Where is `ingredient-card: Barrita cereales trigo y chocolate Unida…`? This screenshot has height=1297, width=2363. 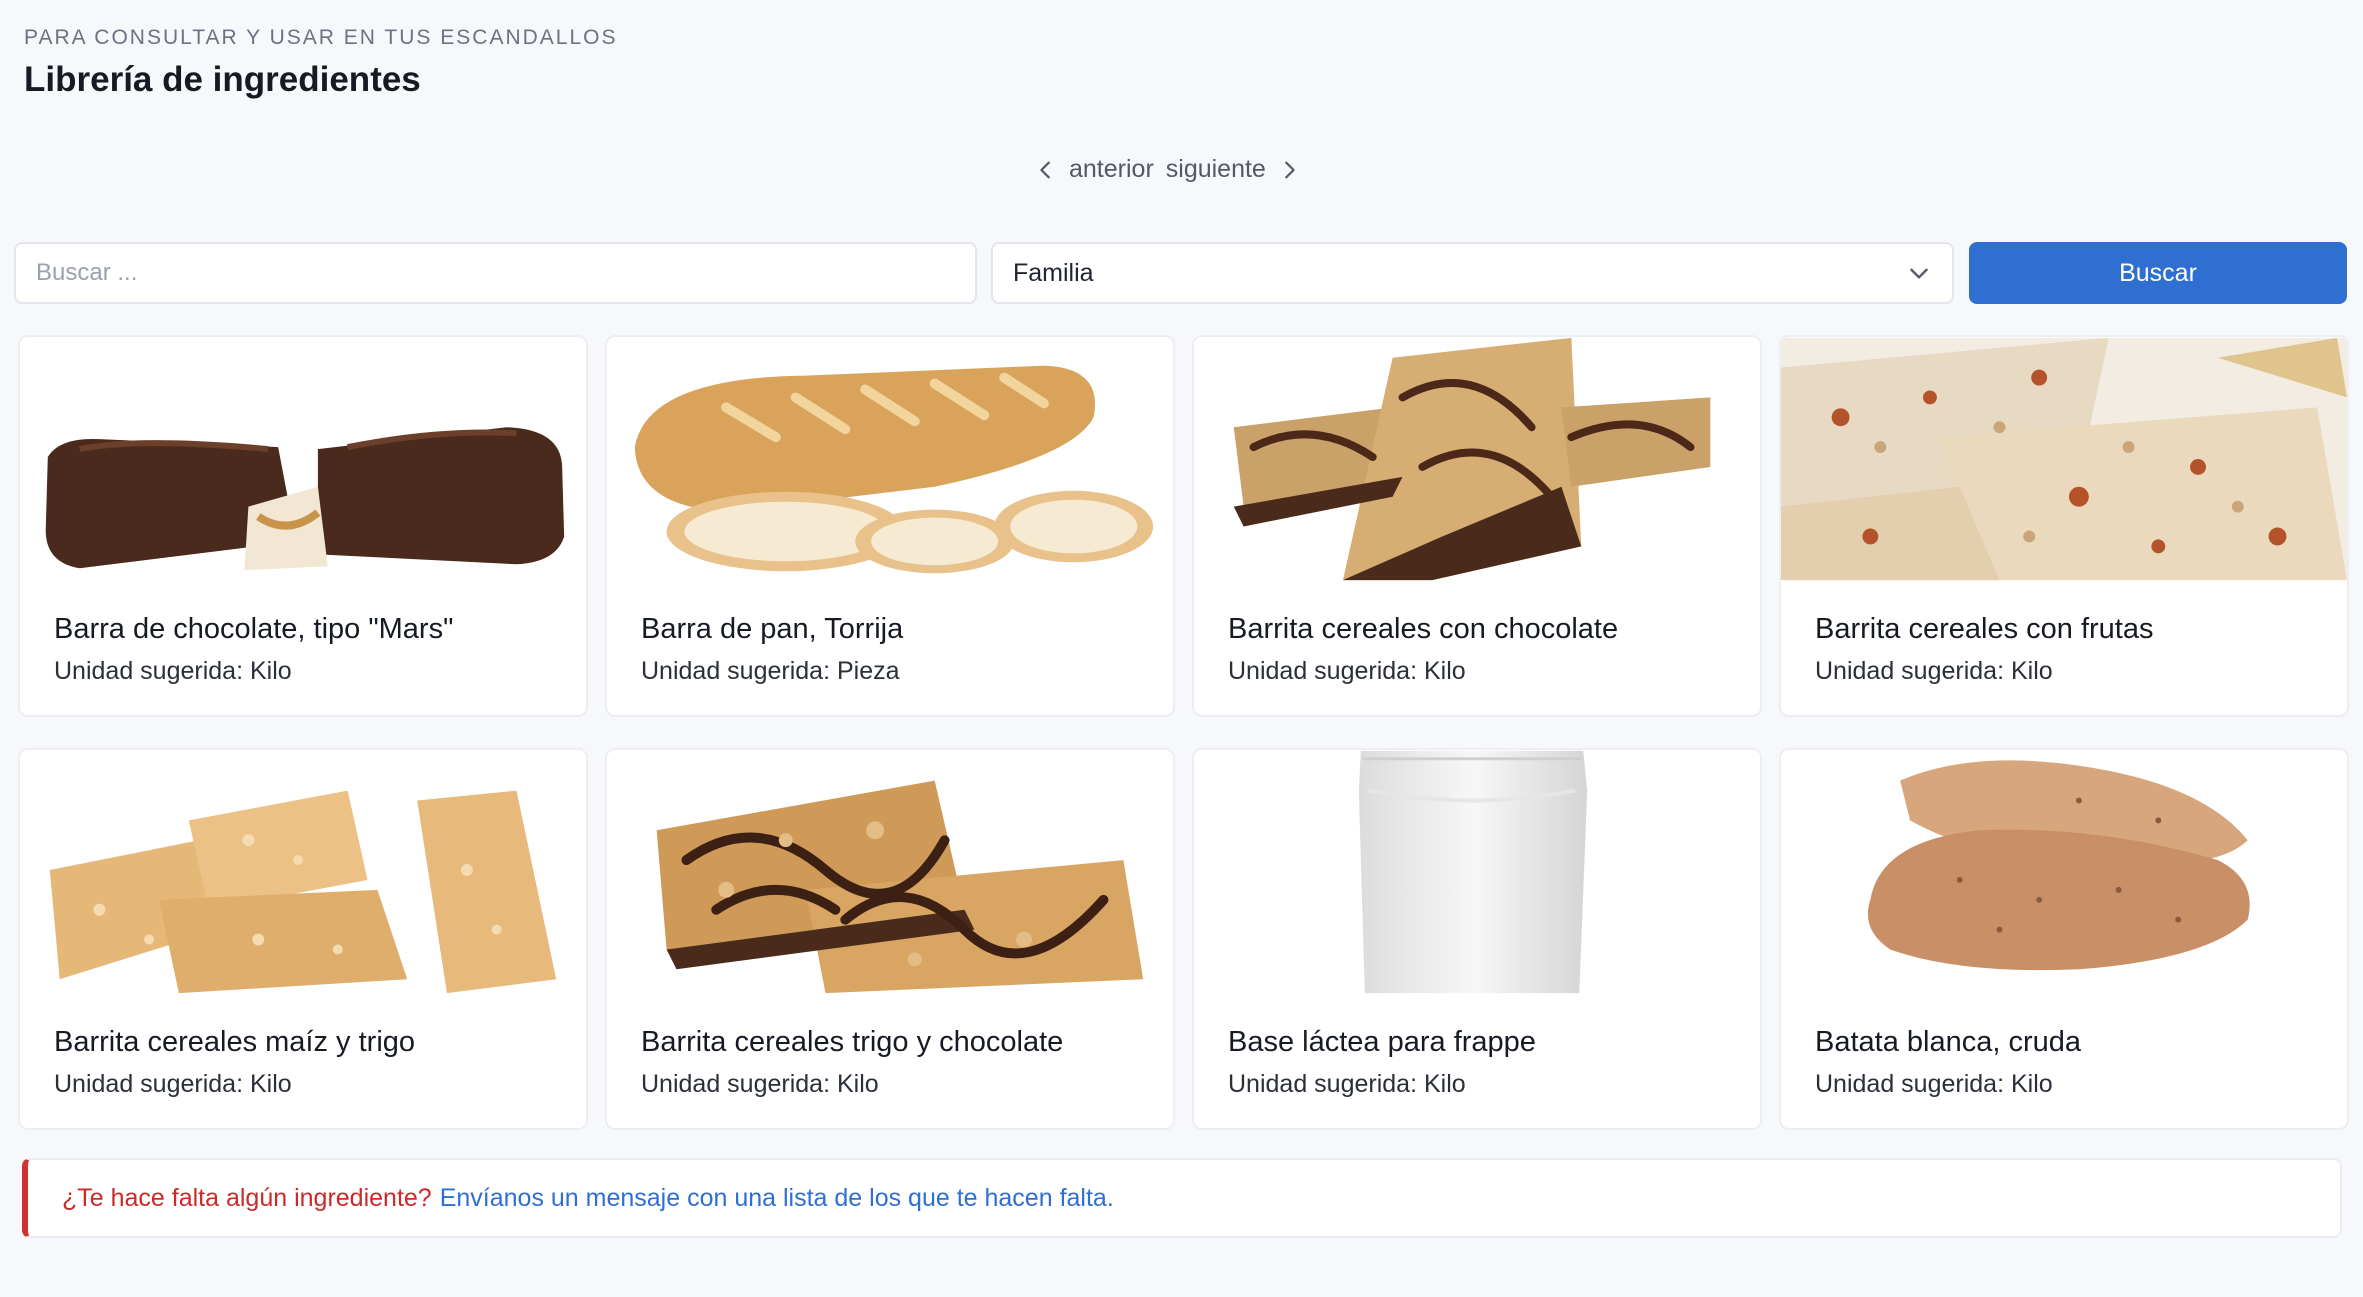
ingredient-card: Barrita cereales trigo y chocolate Unida… is located at coordinates (890, 939).